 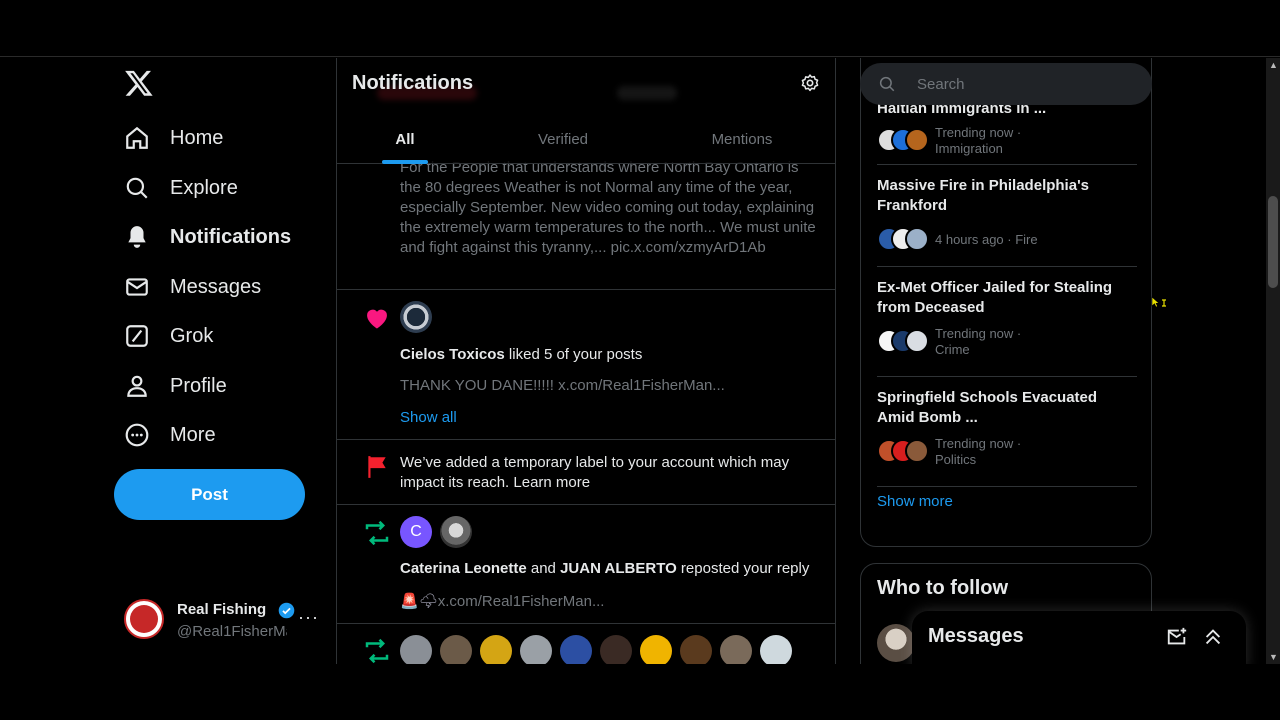 What do you see at coordinates (1213, 637) in the screenshot?
I see `chevron-up-double-icon` at bounding box center [1213, 637].